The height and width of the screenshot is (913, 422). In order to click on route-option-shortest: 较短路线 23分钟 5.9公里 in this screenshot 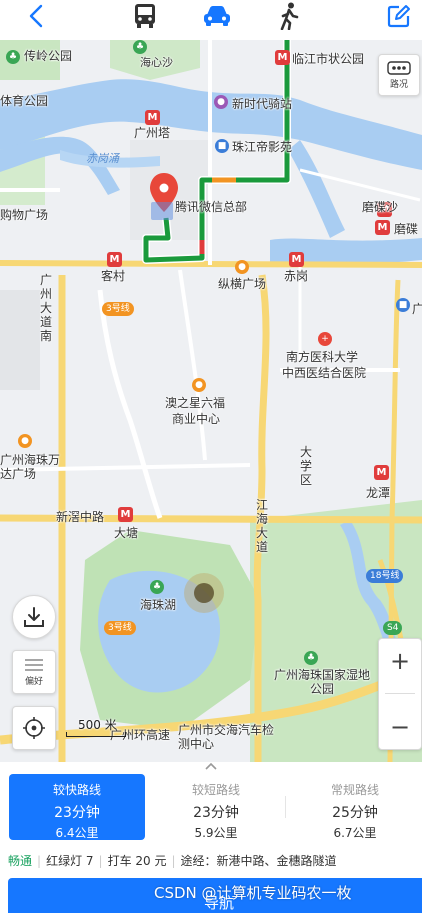, I will do `click(216, 807)`.